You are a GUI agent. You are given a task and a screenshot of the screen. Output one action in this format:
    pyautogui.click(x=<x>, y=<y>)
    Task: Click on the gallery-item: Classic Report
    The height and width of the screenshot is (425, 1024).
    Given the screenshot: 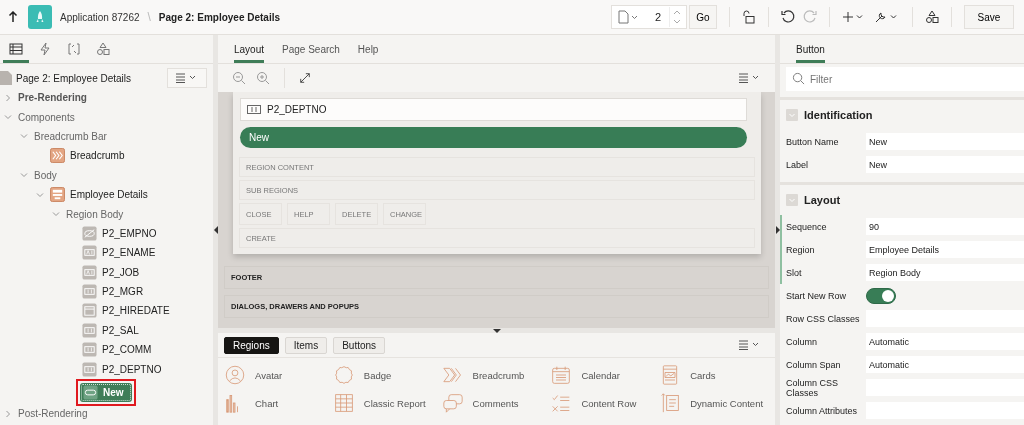 What is the action you would take?
    pyautogui.click(x=394, y=403)
    